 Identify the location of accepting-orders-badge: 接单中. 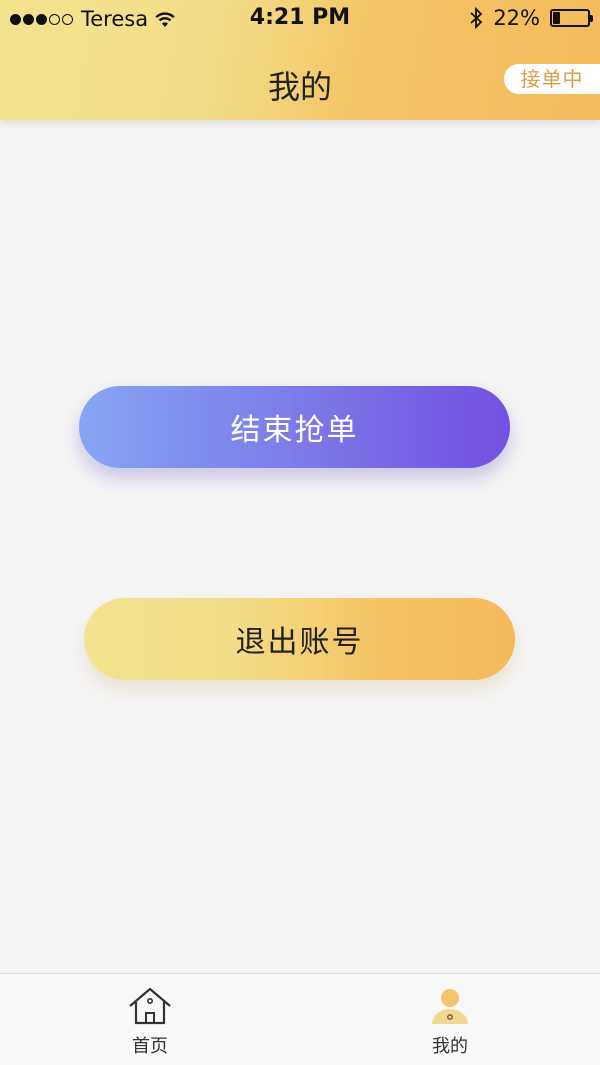
(552, 79).